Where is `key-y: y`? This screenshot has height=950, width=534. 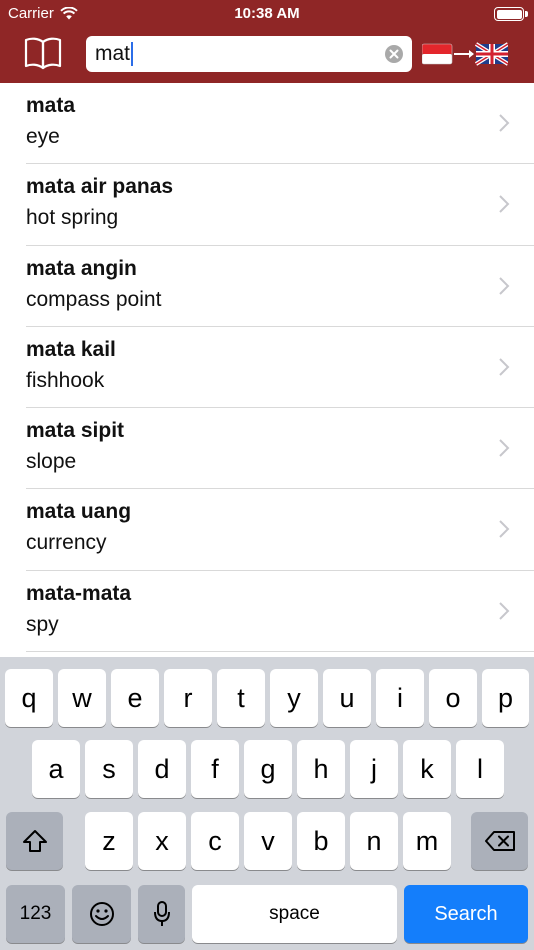
key-y: y is located at coordinates (294, 698).